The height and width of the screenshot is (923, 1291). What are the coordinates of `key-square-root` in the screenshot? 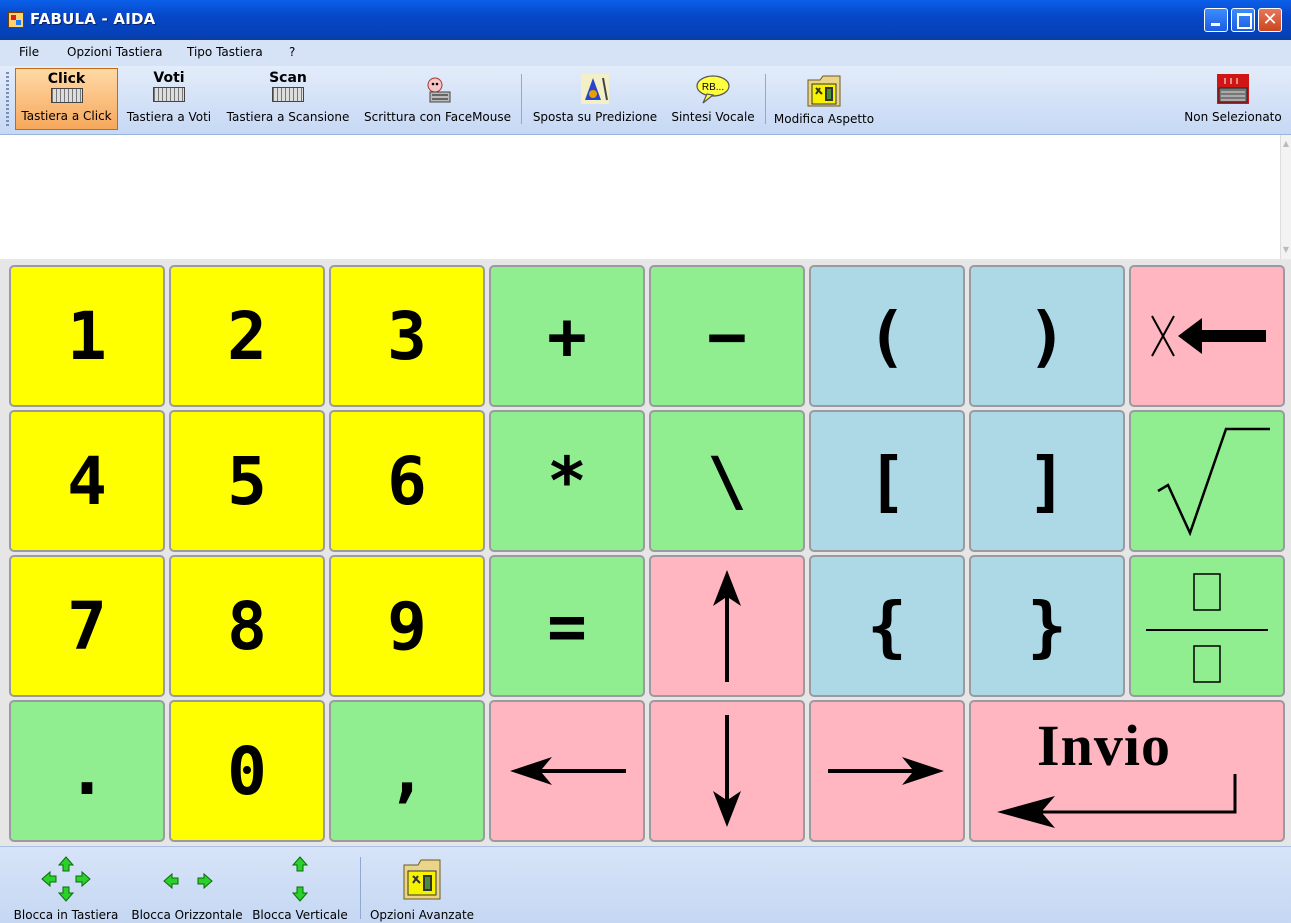 It's located at (1207, 481).